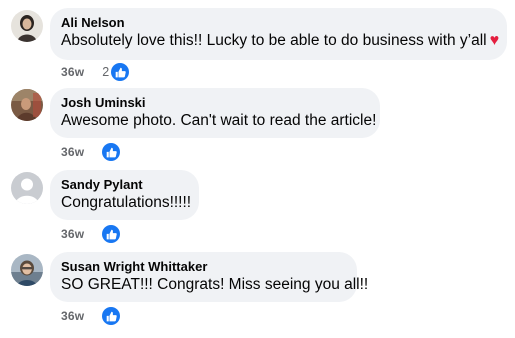  I want to click on reaction-count: 2, so click(105, 72).